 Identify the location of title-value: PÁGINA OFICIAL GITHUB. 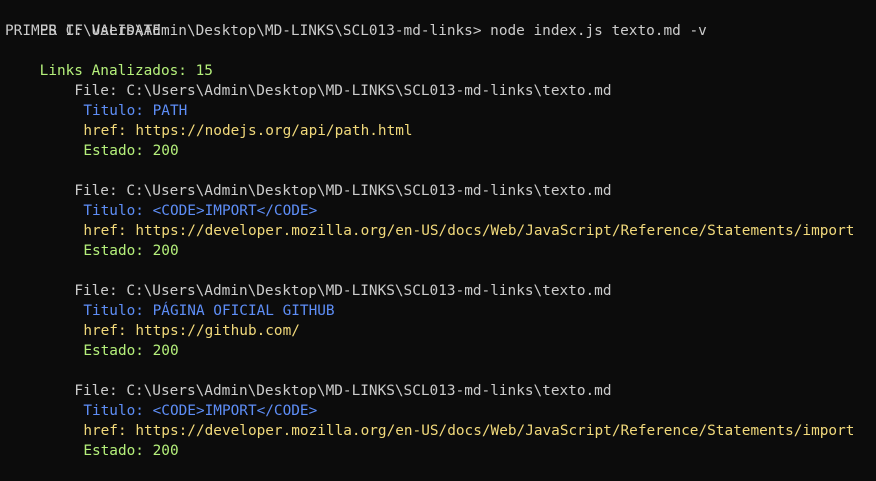
(243, 311).